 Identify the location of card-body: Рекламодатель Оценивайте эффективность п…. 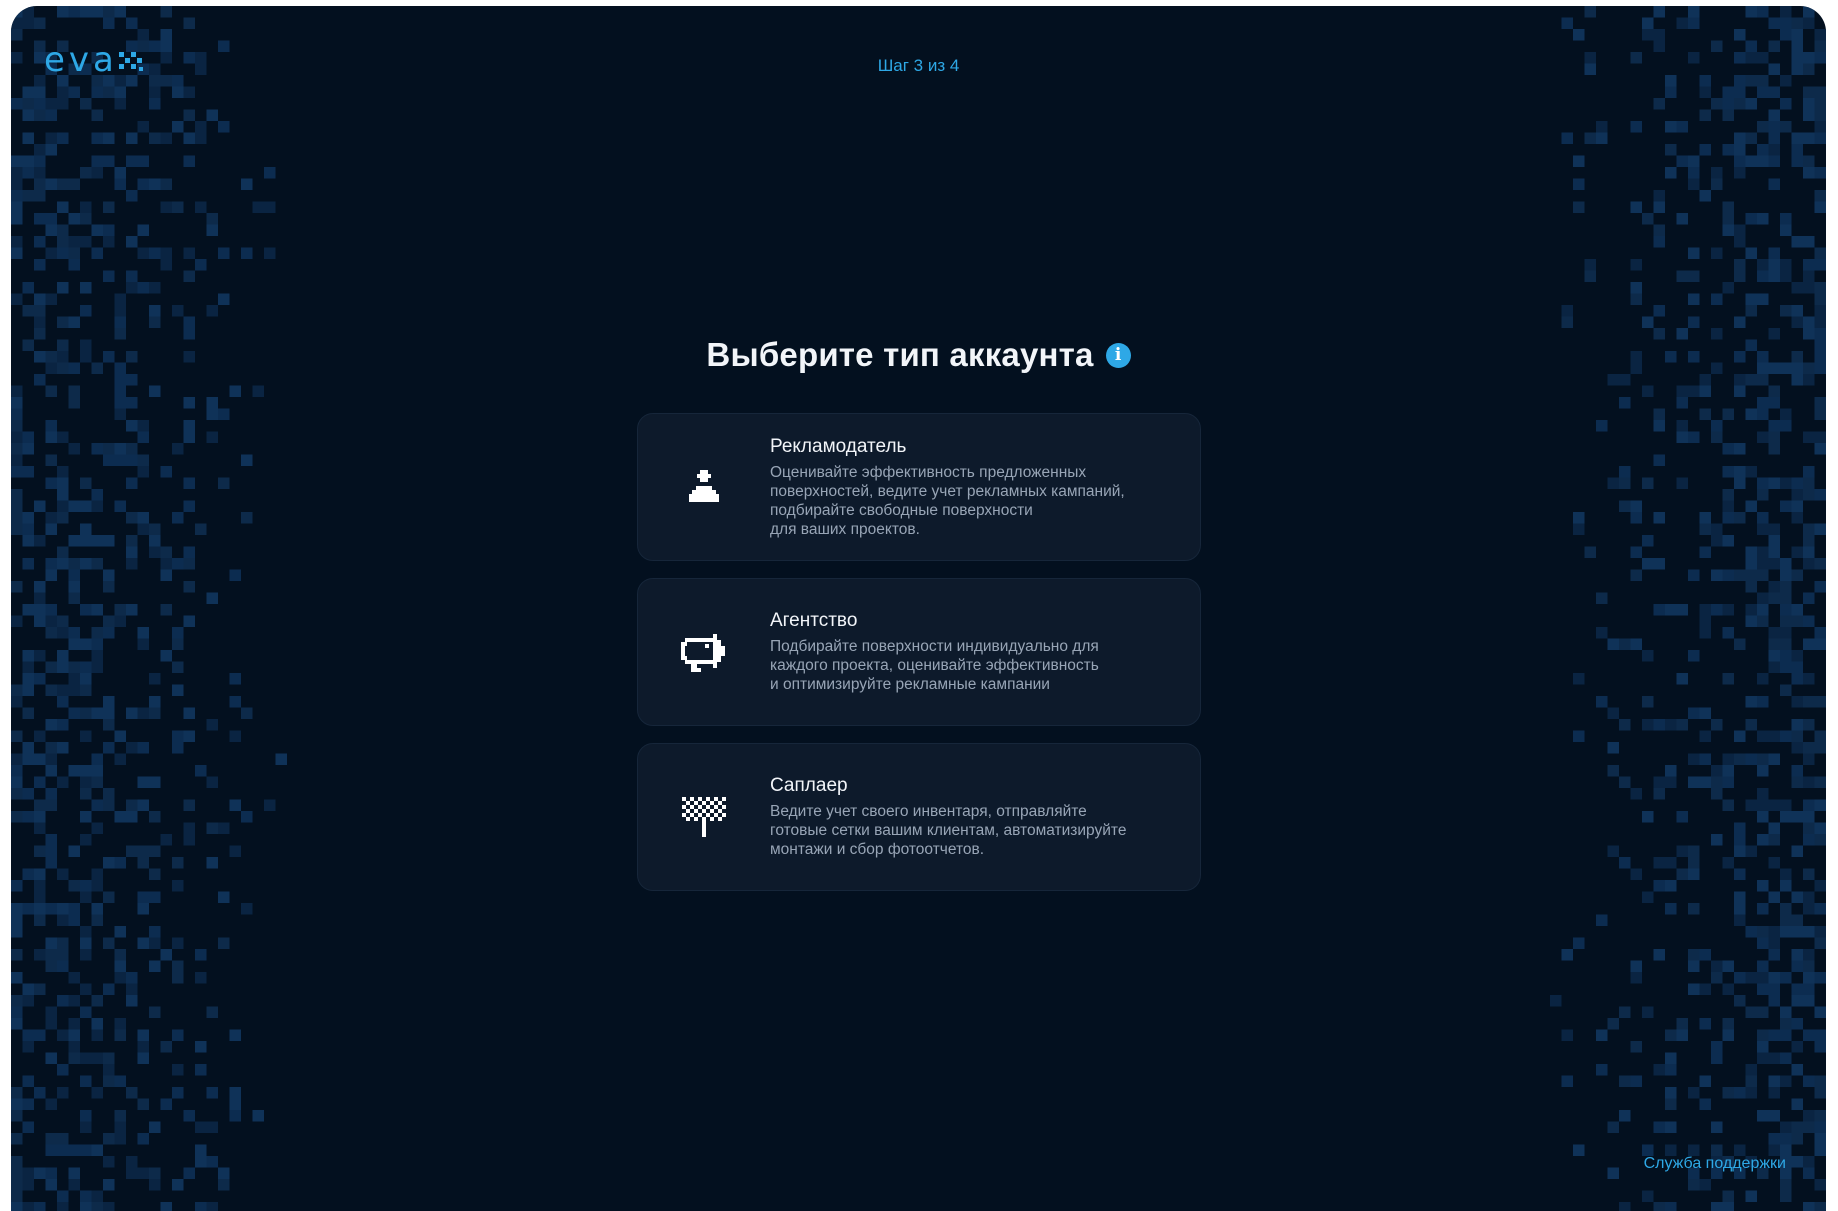
(975, 487).